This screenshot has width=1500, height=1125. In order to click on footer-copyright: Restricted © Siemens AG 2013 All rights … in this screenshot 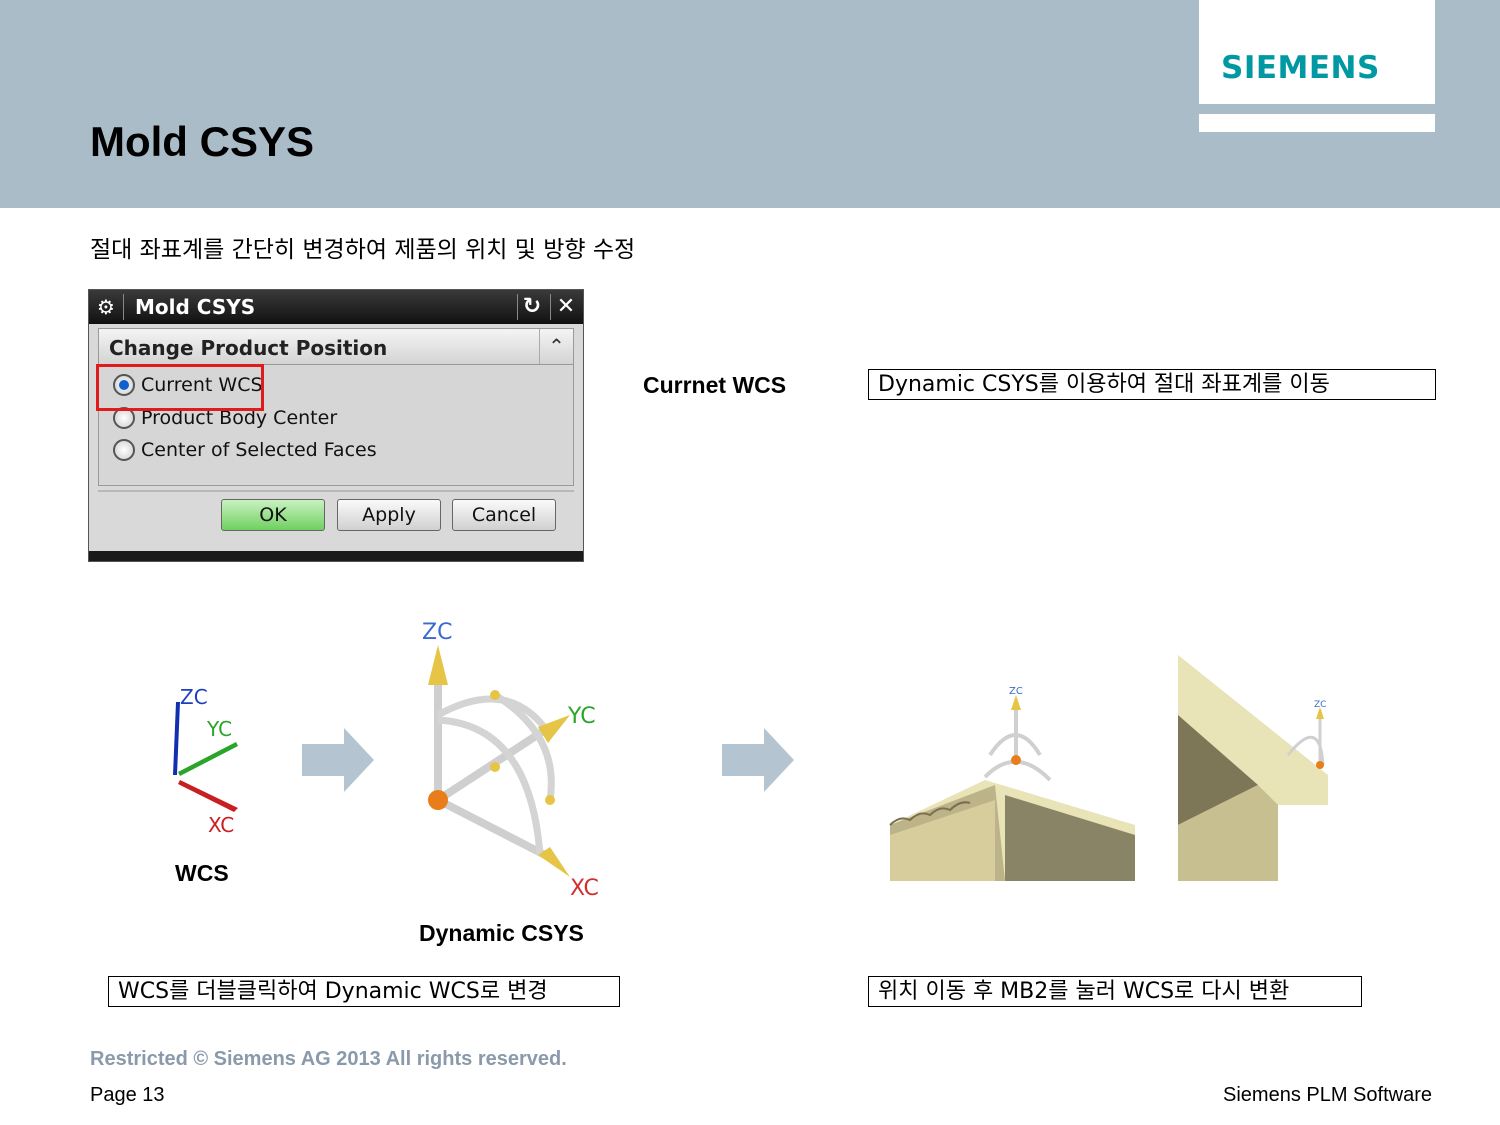, I will do `click(328, 1059)`.